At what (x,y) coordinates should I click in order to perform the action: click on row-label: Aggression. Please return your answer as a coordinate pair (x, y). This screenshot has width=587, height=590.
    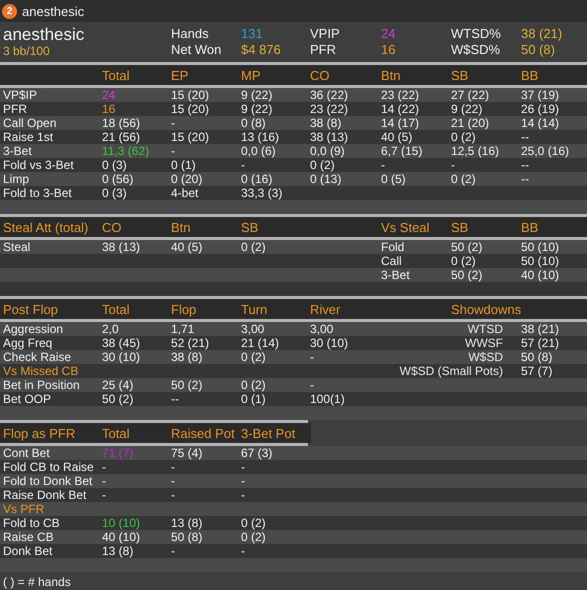
    Looking at the image, I should click on (33, 329).